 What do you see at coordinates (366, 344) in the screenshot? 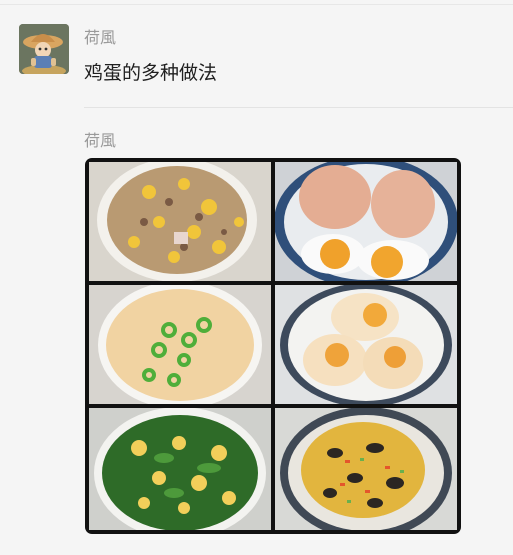
I see `fried-eggs-photo` at bounding box center [366, 344].